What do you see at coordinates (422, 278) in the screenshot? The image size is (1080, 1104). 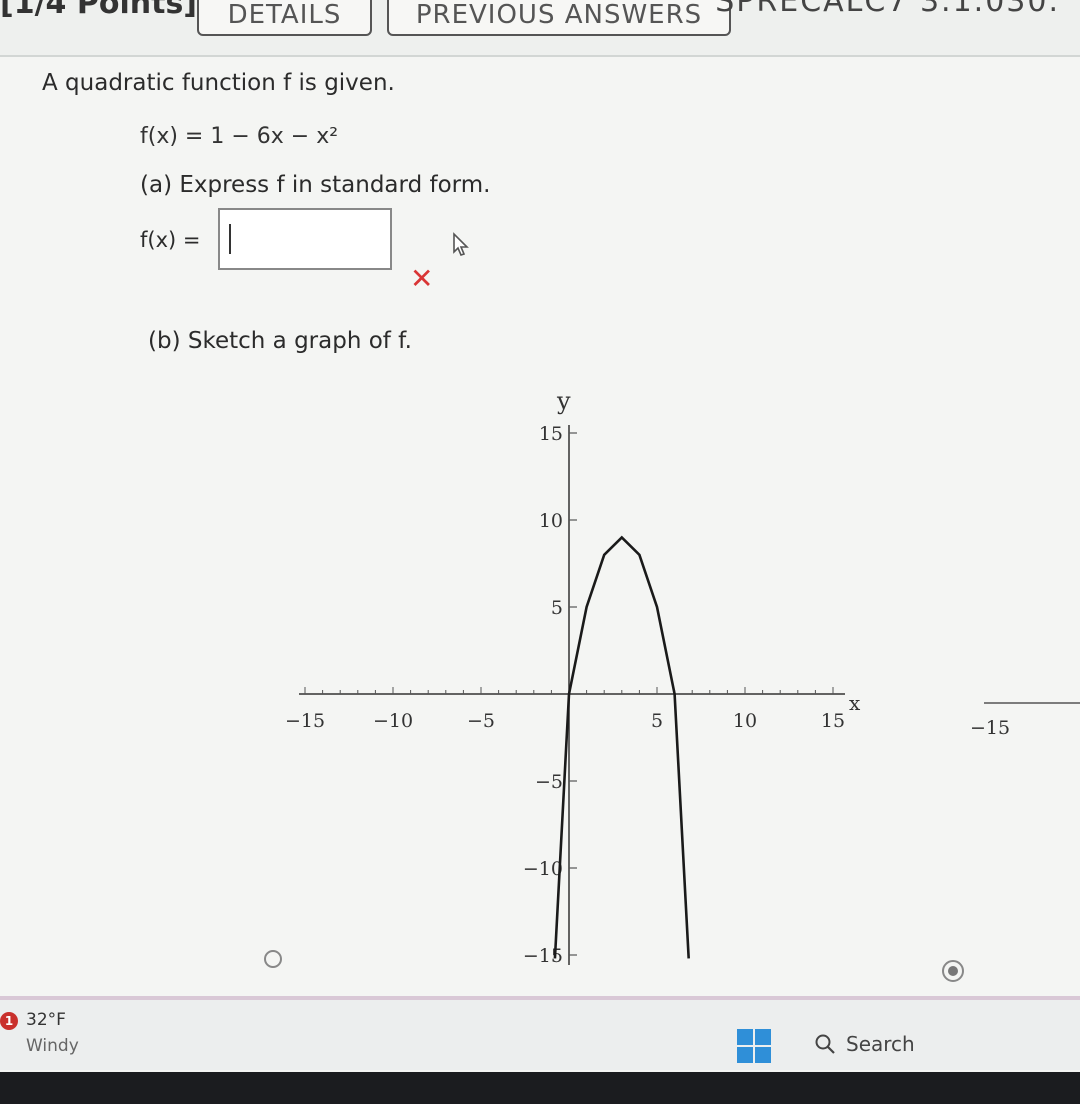 I see `incorrect-x-icon: ✕` at bounding box center [422, 278].